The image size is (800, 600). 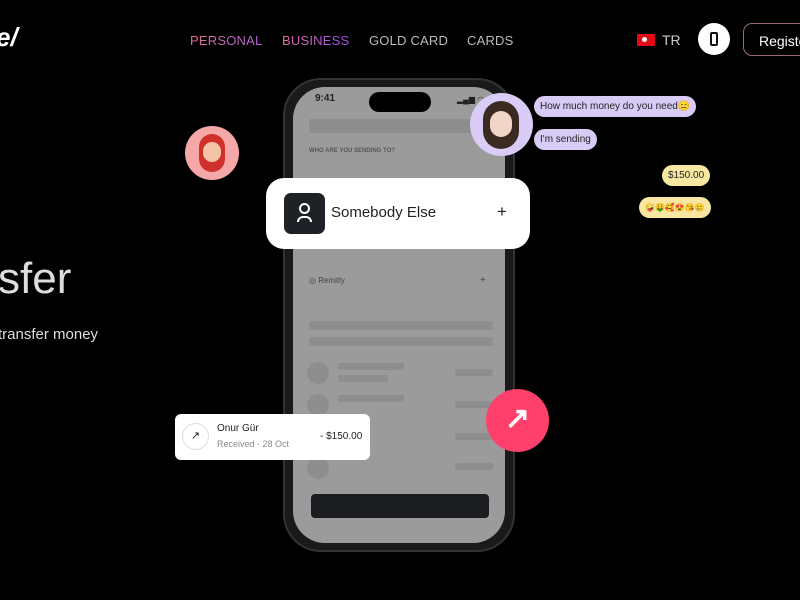 What do you see at coordinates (490, 40) in the screenshot?
I see `nav-cards: CARDS` at bounding box center [490, 40].